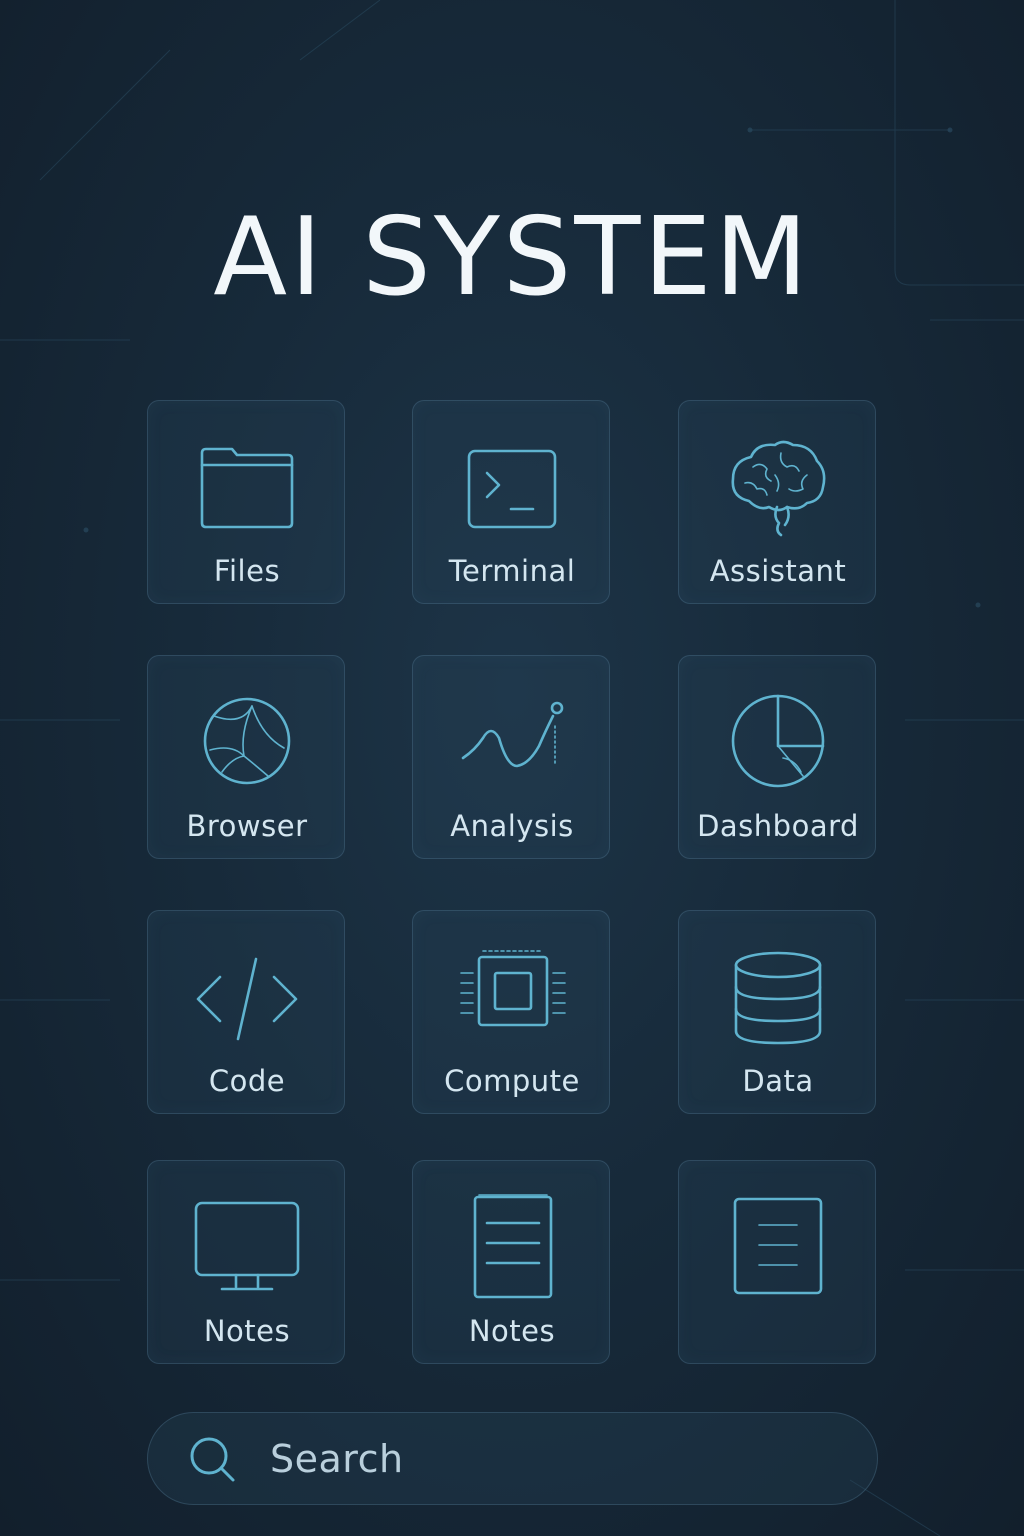  Describe the element at coordinates (512, 1458) in the screenshot. I see `search-bar: Search` at that location.